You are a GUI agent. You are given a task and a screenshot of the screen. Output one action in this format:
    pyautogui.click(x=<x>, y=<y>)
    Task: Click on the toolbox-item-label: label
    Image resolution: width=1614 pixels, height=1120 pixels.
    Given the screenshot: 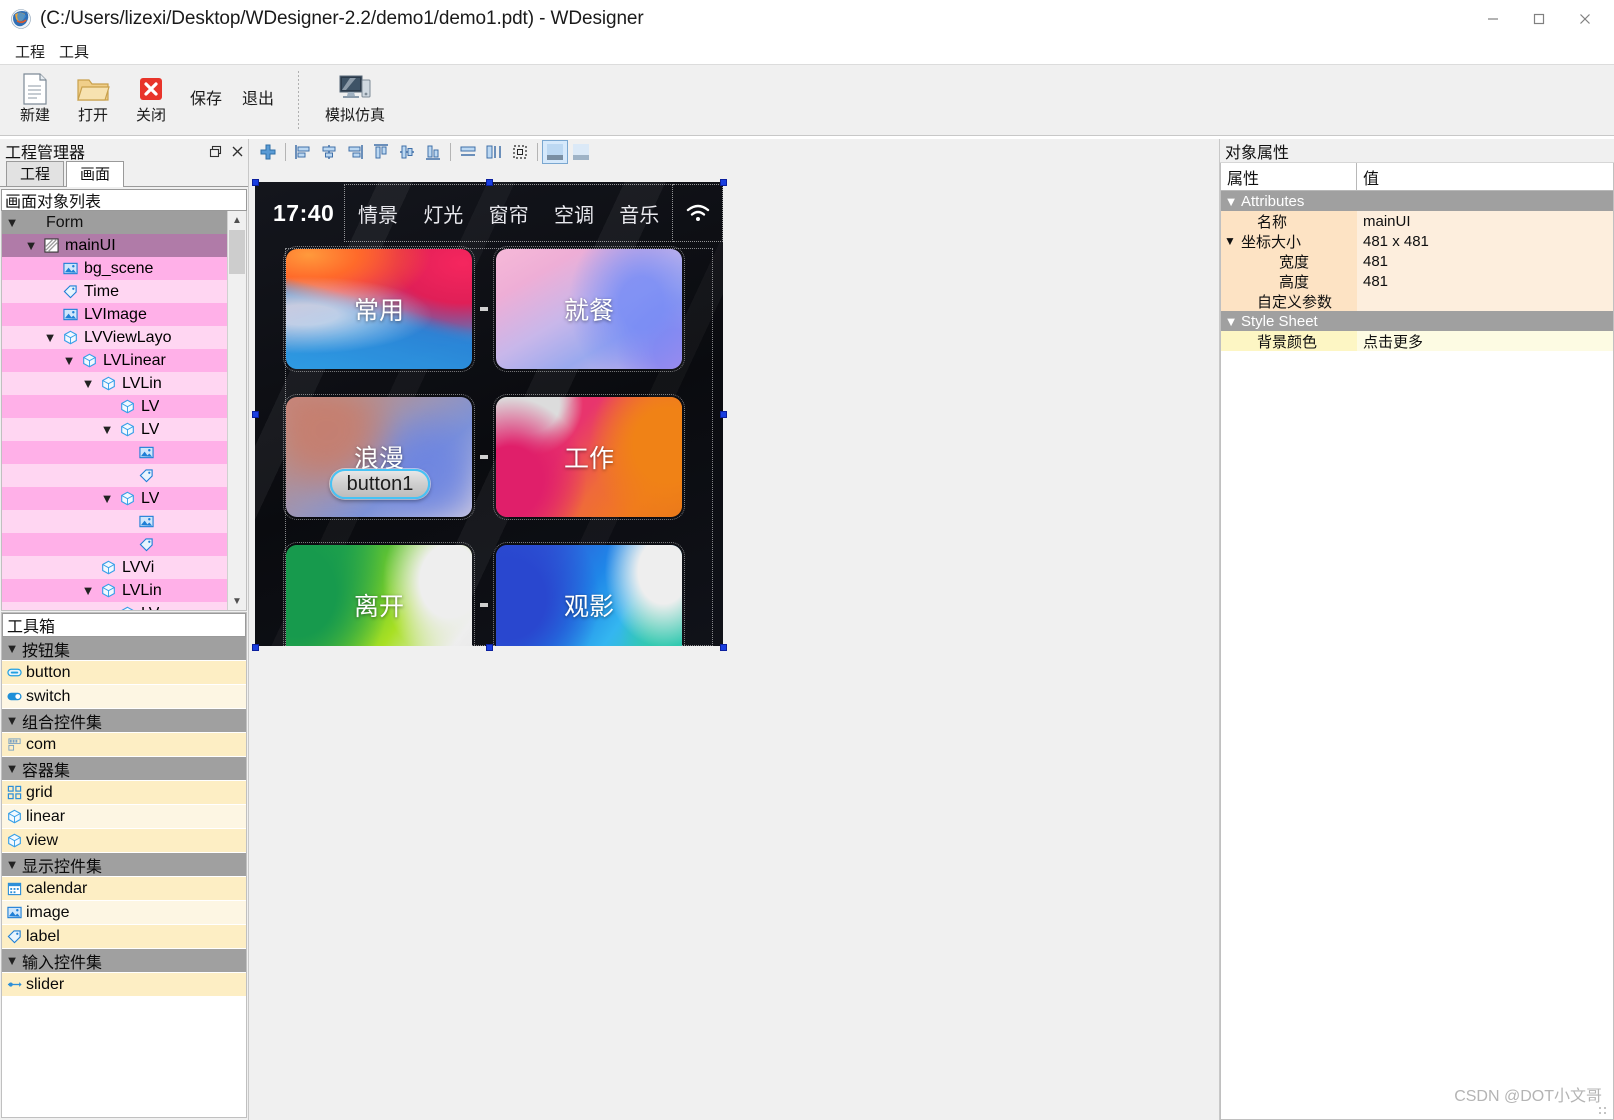 What is the action you would take?
    pyautogui.click(x=124, y=937)
    